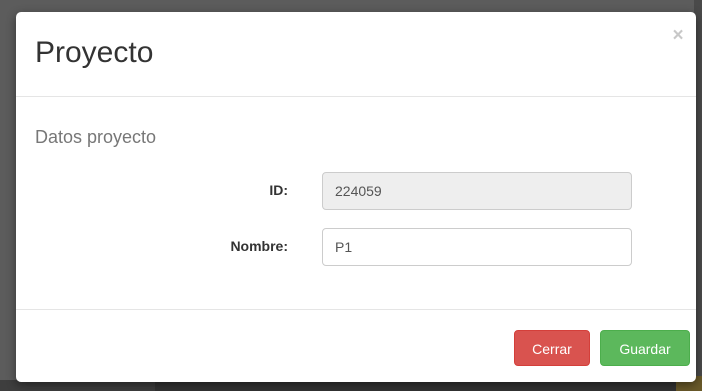 Image resolution: width=702 pixels, height=391 pixels. I want to click on nombre-label: Nombre:, so click(259, 246).